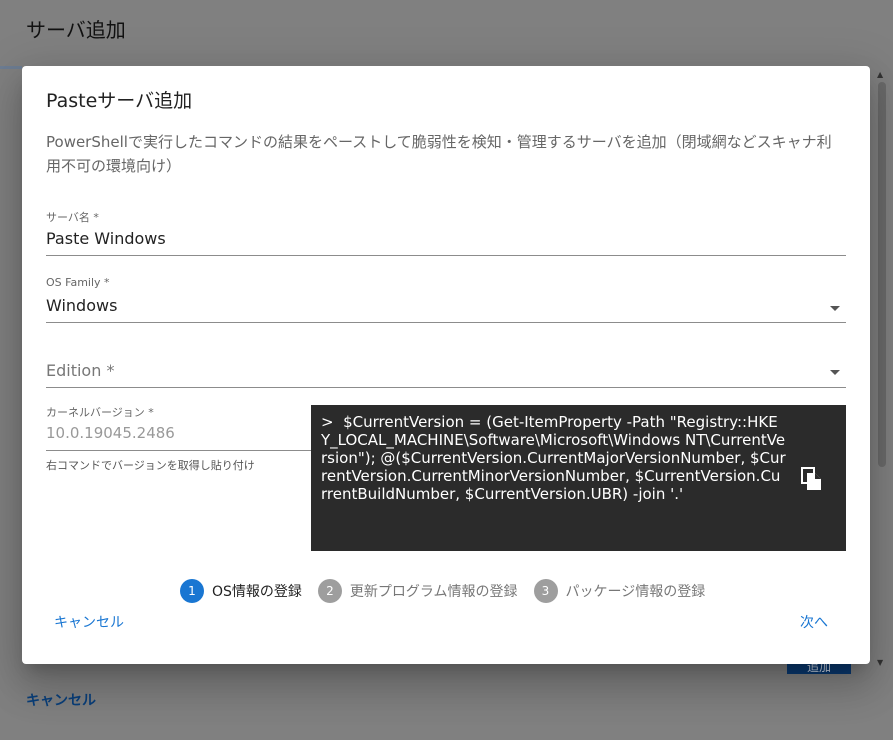  What do you see at coordinates (446, 240) in the screenshot?
I see `server-name-input: Paste Windows` at bounding box center [446, 240].